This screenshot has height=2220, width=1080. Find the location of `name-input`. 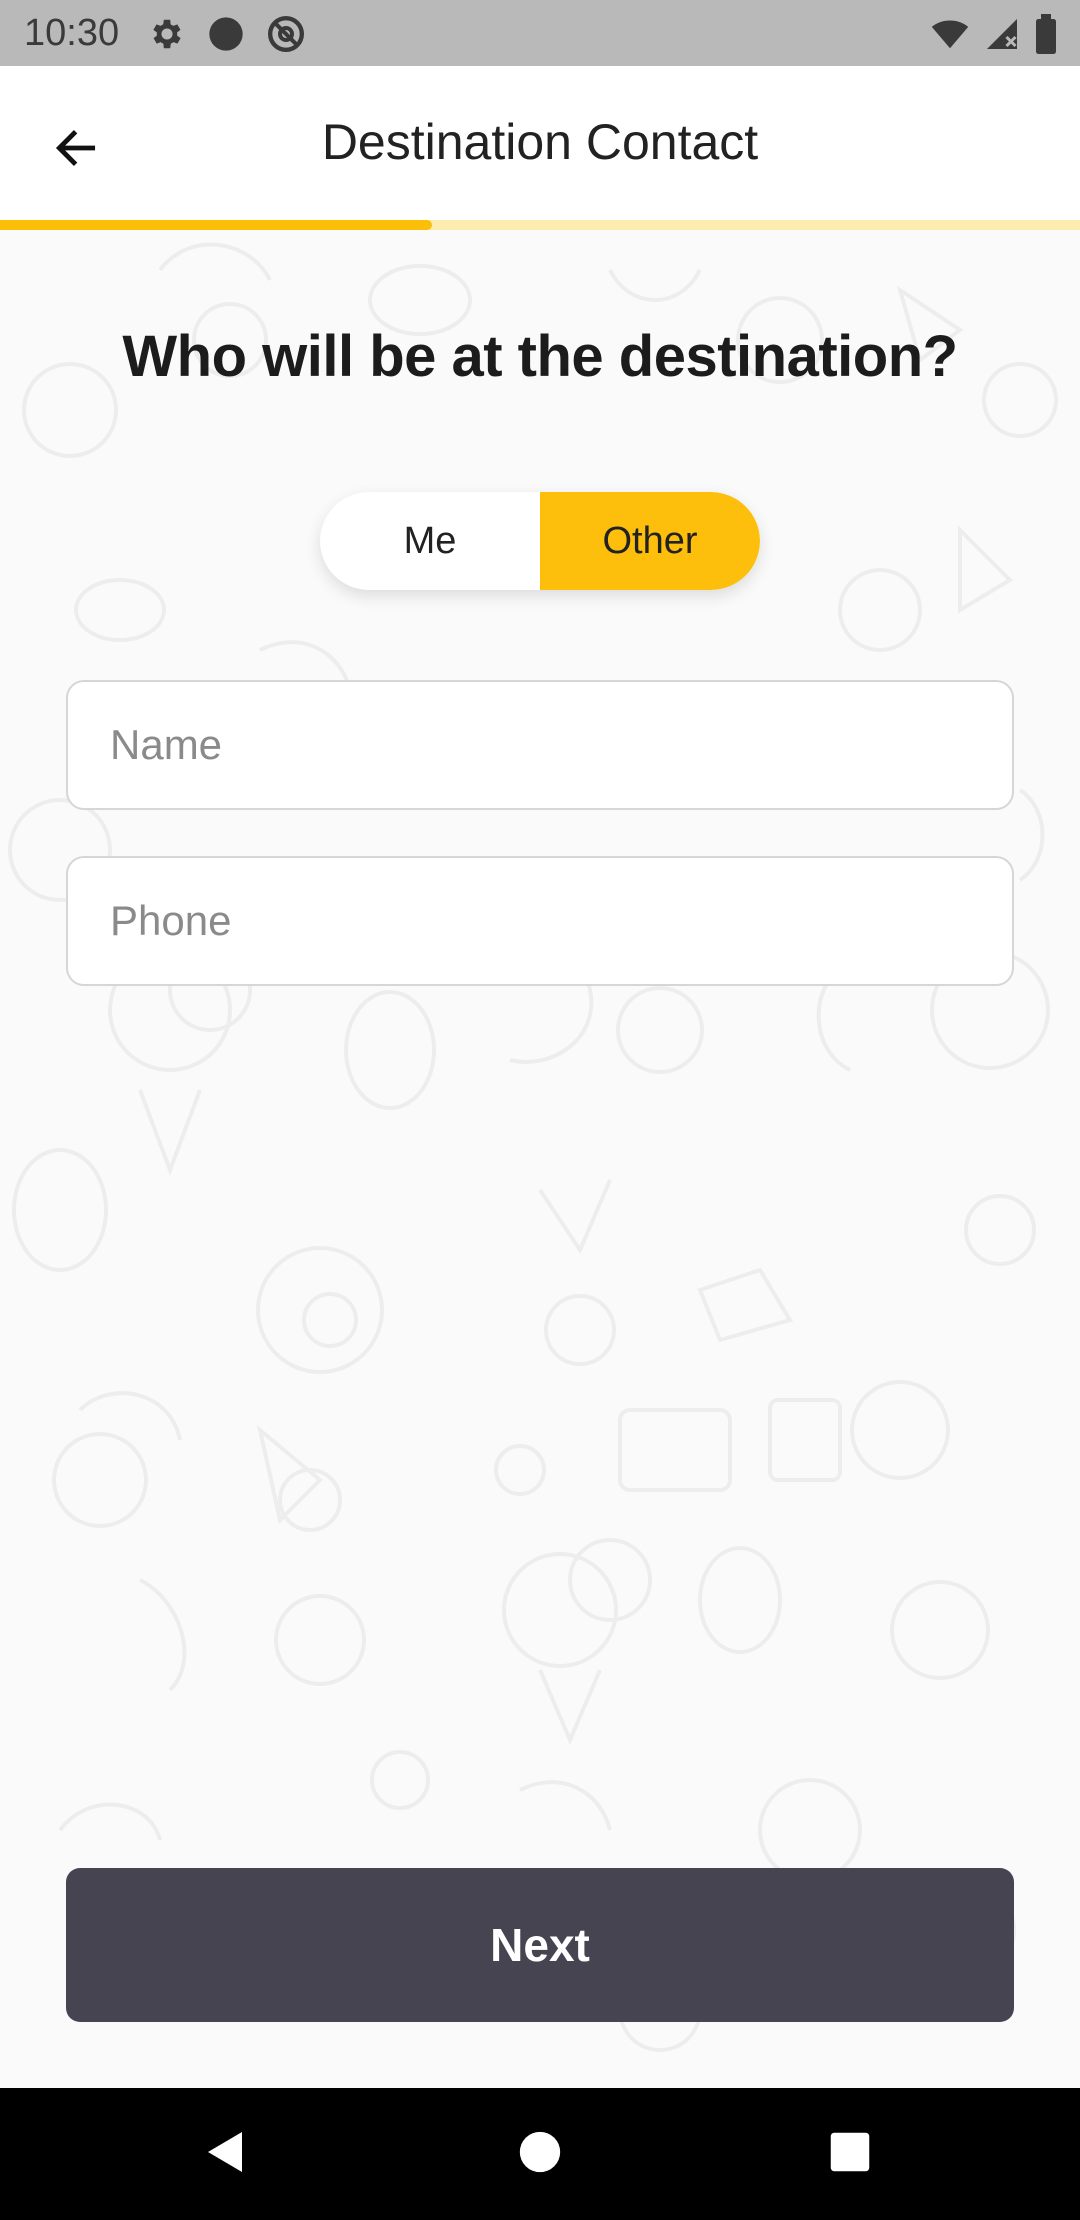

name-input is located at coordinates (540, 745).